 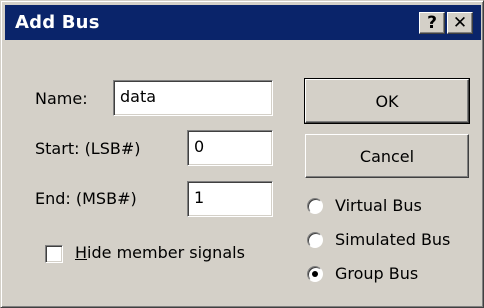 What do you see at coordinates (243, 22) in the screenshot?
I see `title-bar: Add Bus ? ✕` at bounding box center [243, 22].